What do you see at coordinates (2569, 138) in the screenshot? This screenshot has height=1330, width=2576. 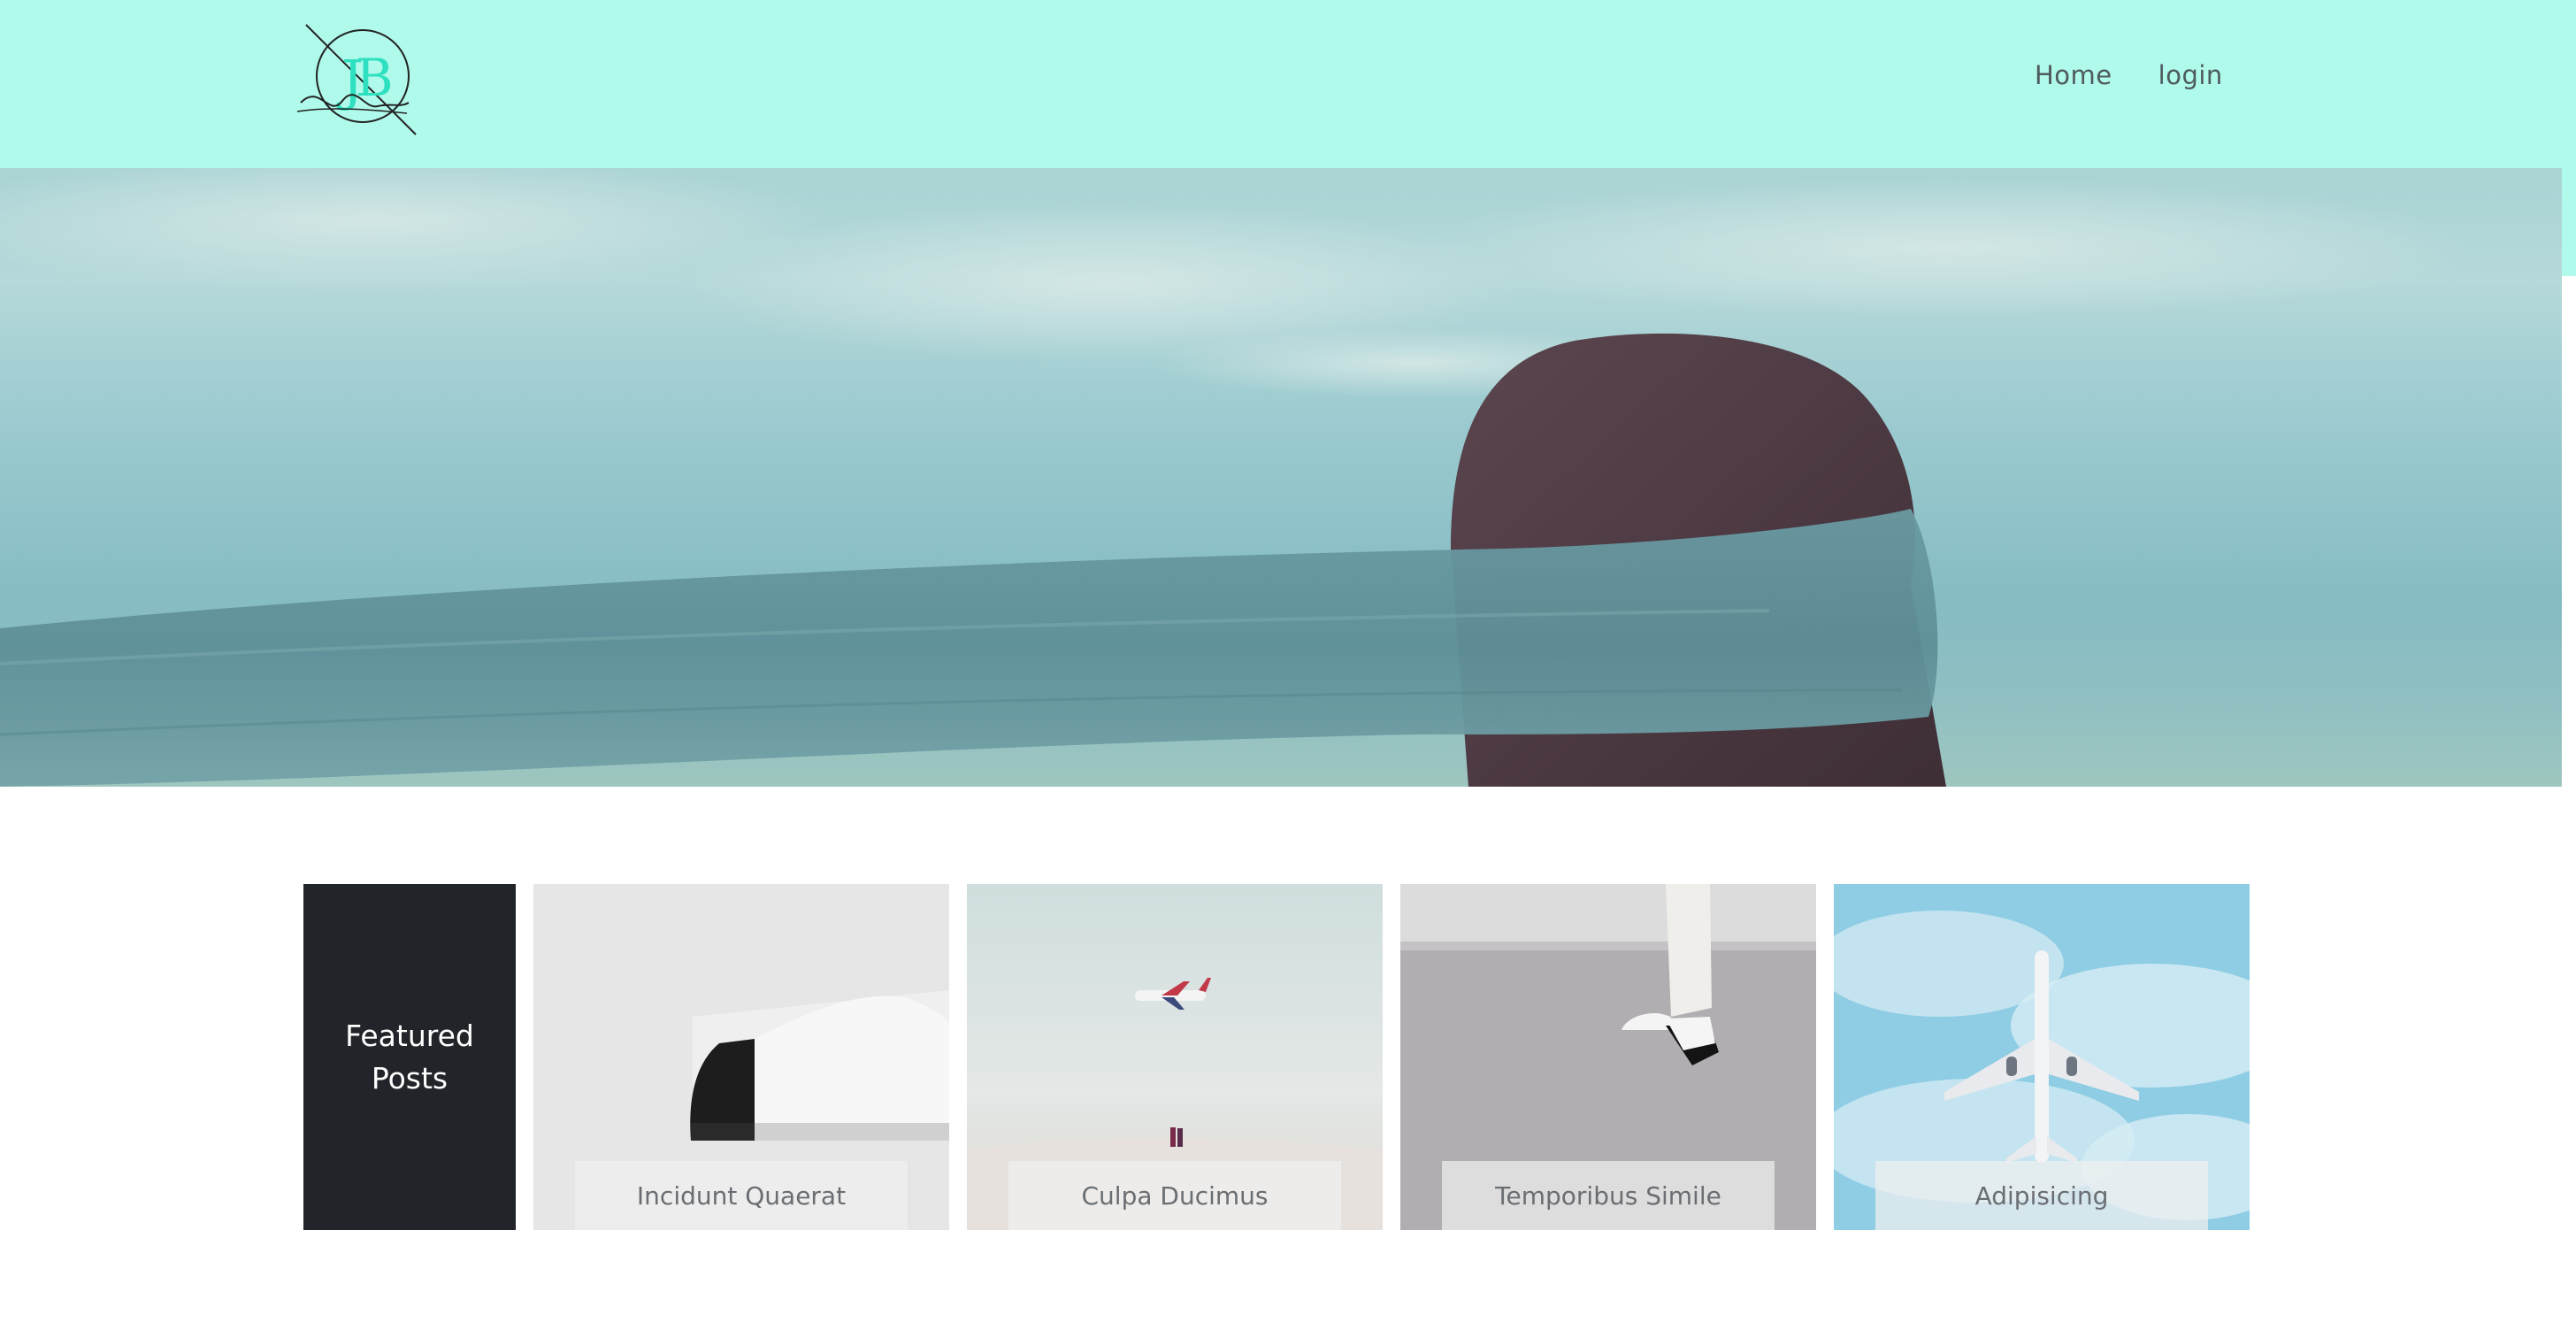 I see `header-edge-strip` at bounding box center [2569, 138].